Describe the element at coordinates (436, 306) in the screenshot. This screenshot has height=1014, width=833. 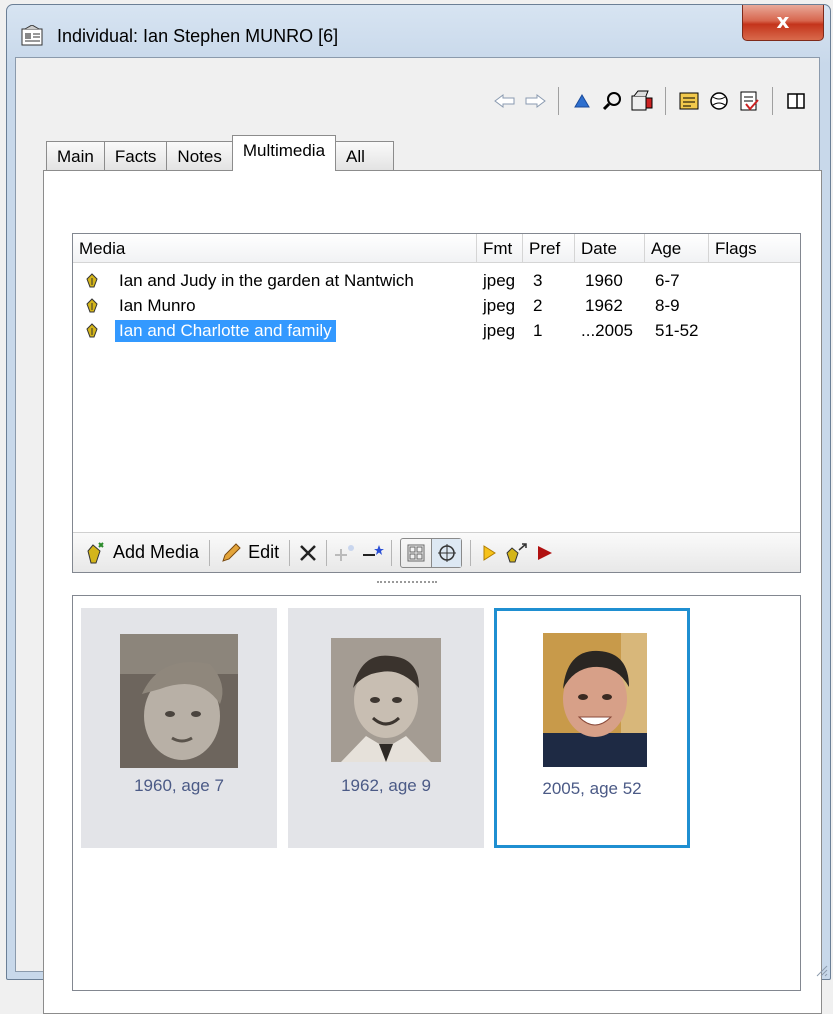
I see `list-item: Ian Munro jpeg 2 1962 8-9` at that location.